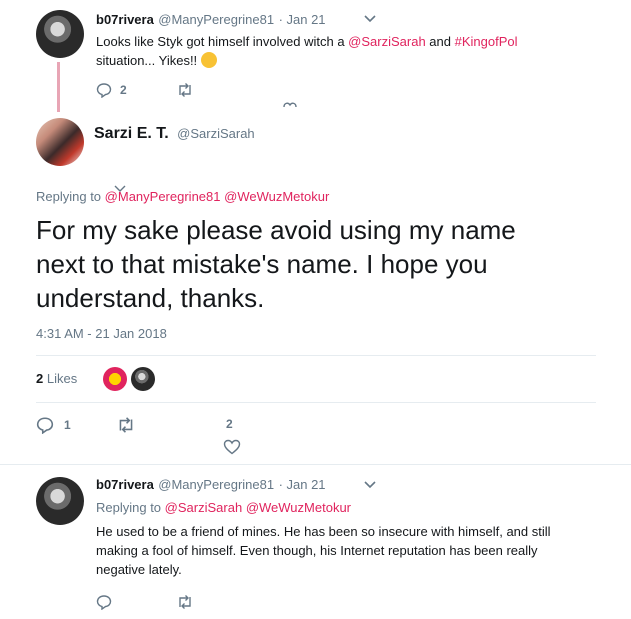  I want to click on tweet-text-line: understand, thanks., so click(150, 298).